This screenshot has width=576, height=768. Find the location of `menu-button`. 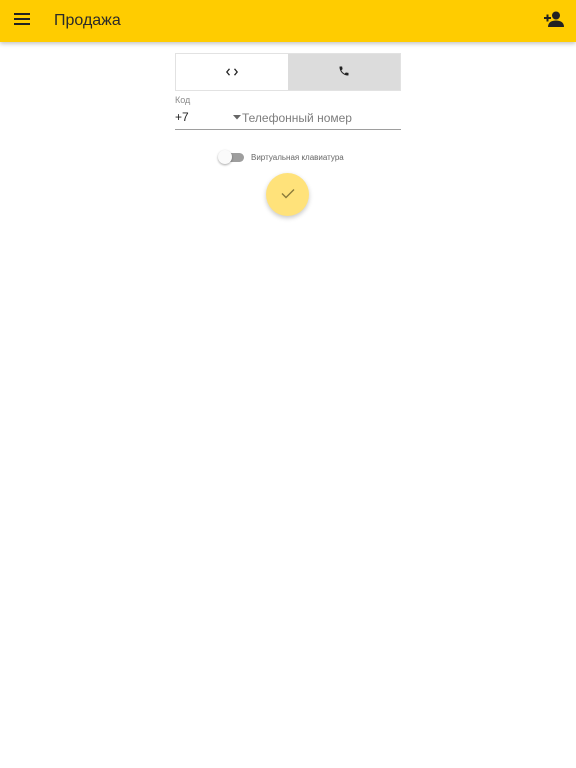

menu-button is located at coordinates (22, 21).